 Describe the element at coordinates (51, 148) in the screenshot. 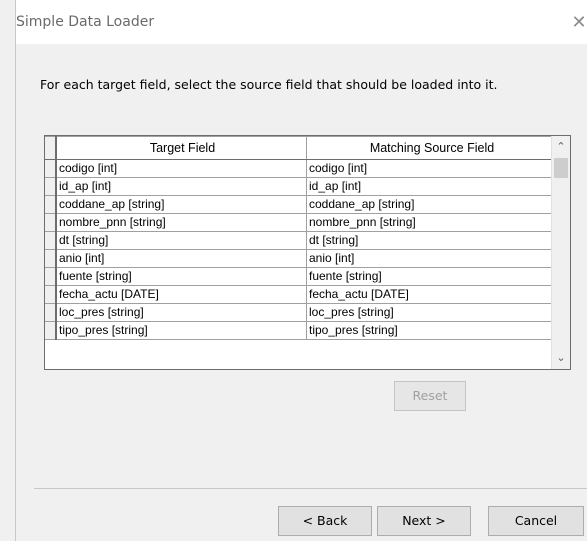

I see `row-header-corner` at that location.